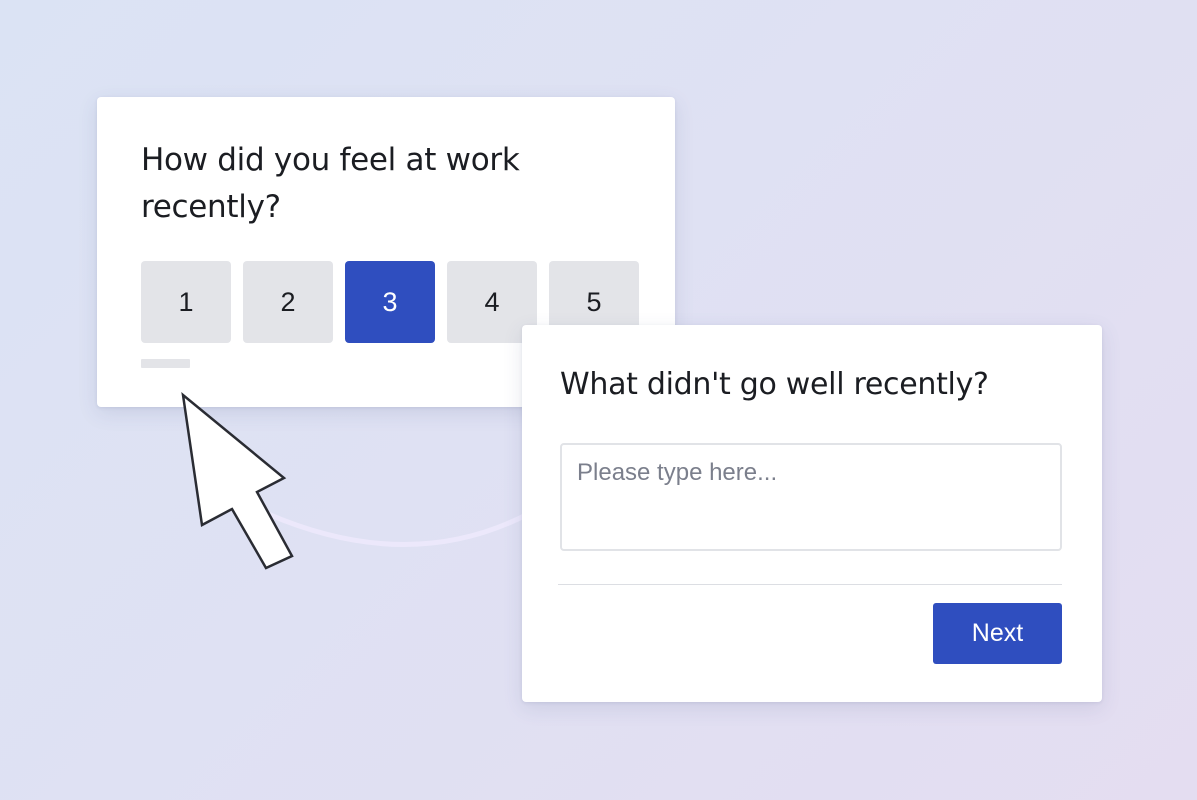 This screenshot has height=800, width=1197. Describe the element at coordinates (288, 302) in the screenshot. I see `rating-option-2: 2` at that location.